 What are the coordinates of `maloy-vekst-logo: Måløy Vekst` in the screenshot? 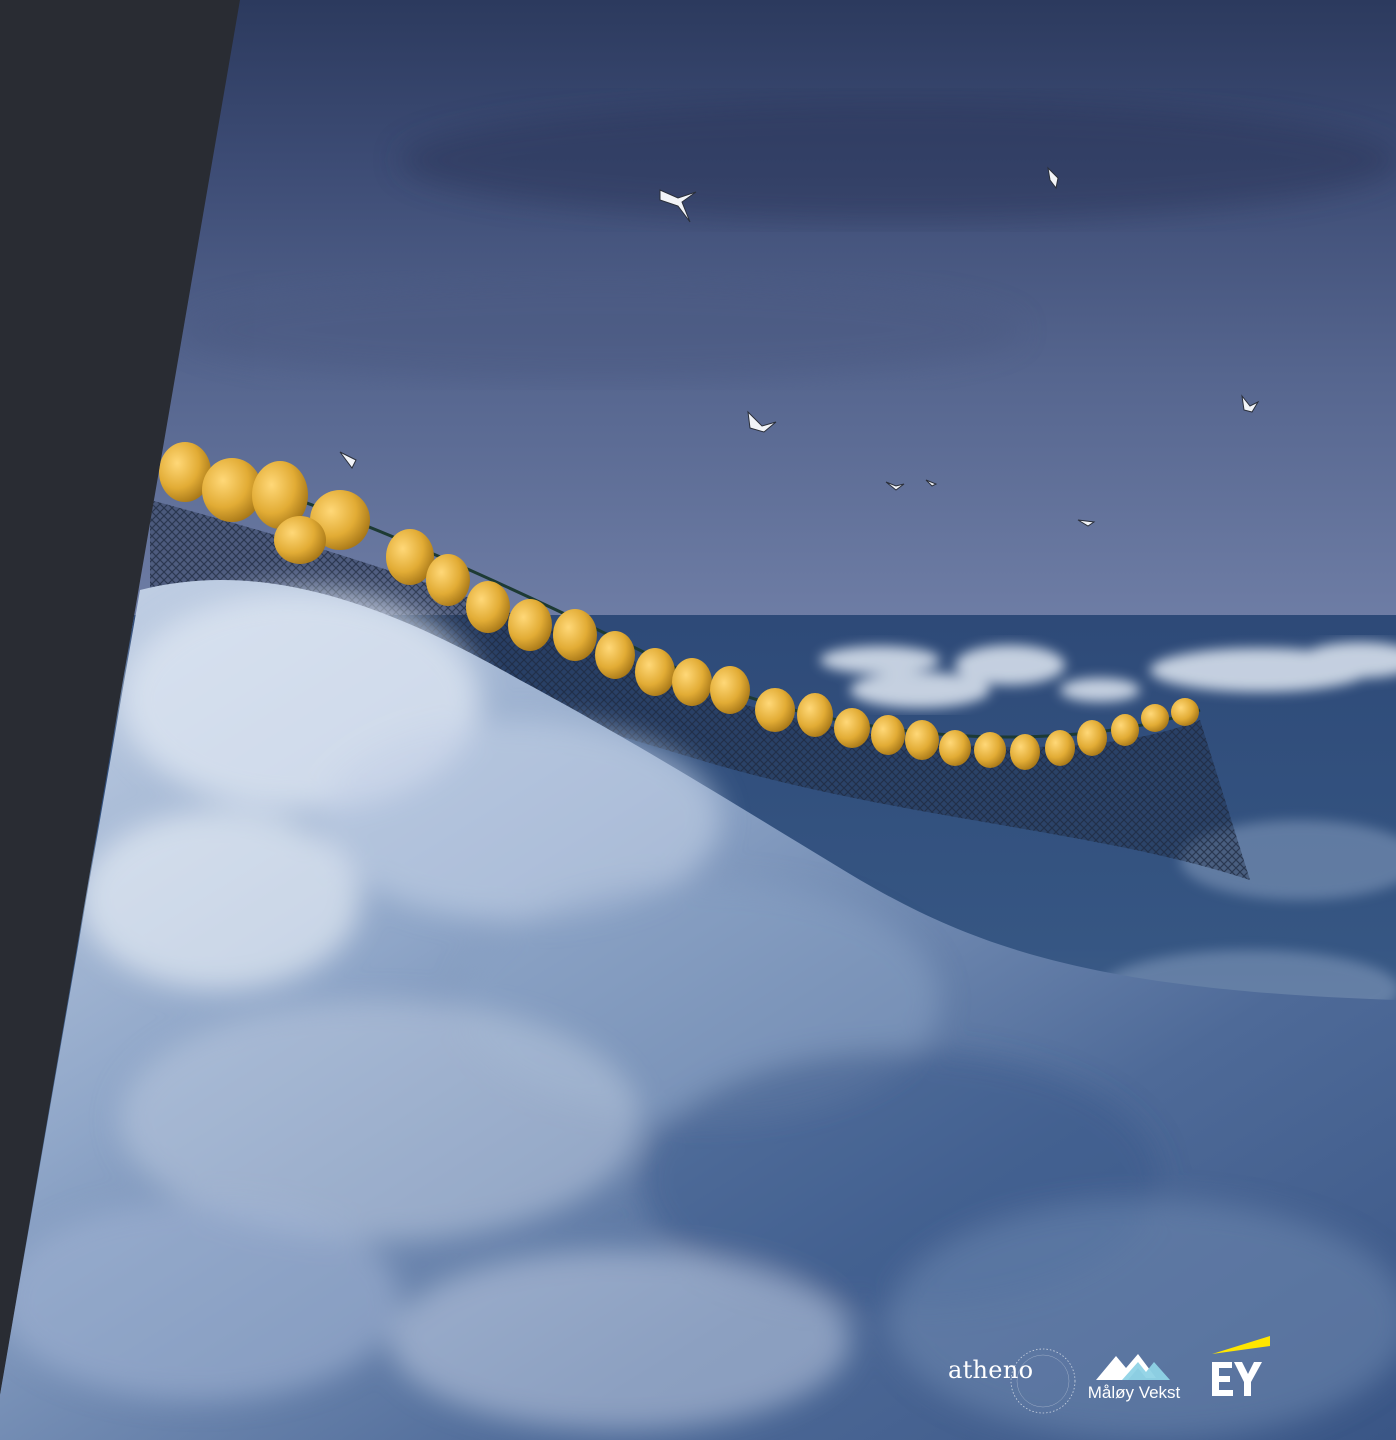 It's located at (1134, 1380).